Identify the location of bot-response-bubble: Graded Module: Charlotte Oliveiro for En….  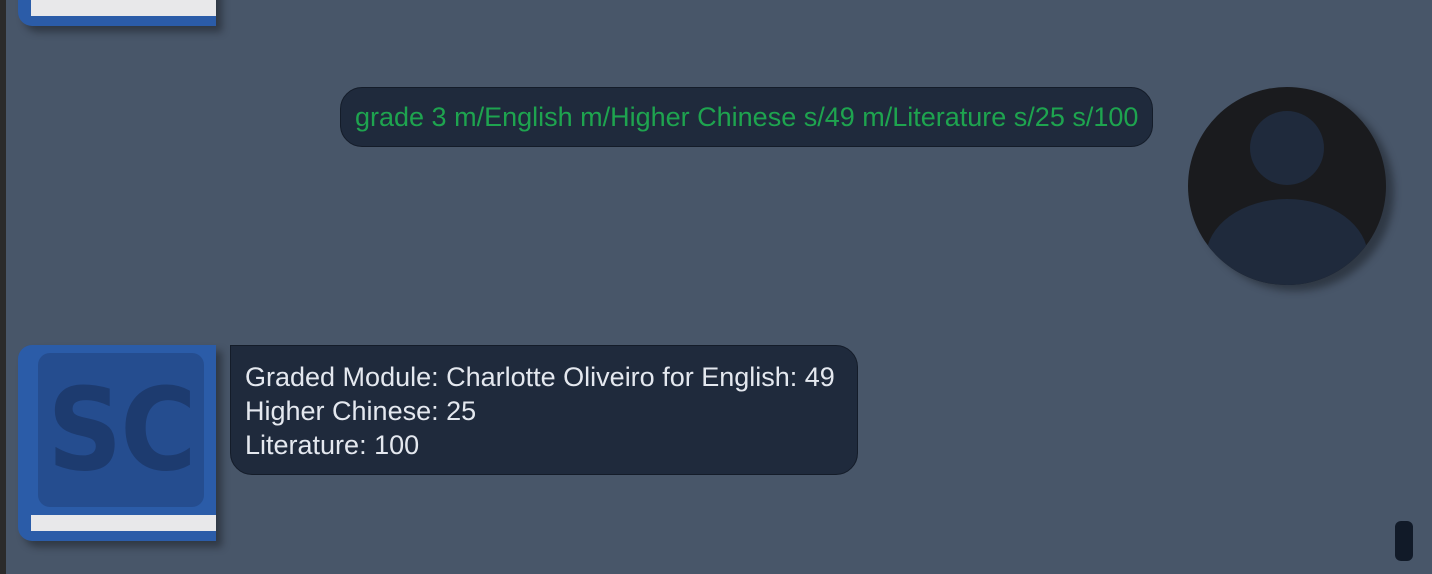
(544, 410).